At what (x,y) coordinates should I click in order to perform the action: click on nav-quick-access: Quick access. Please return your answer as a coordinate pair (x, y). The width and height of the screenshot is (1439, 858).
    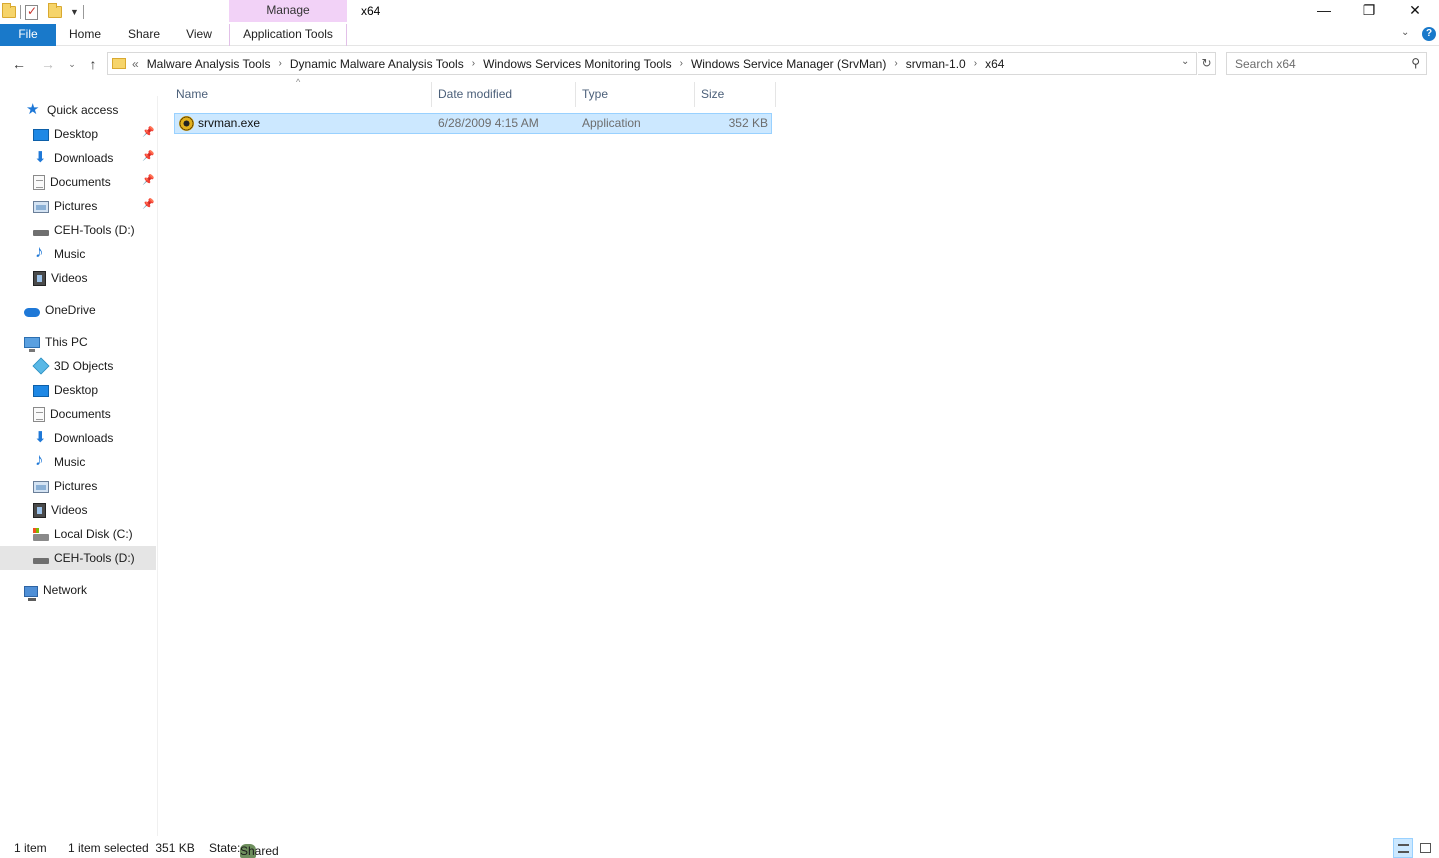
    Looking at the image, I should click on (78, 110).